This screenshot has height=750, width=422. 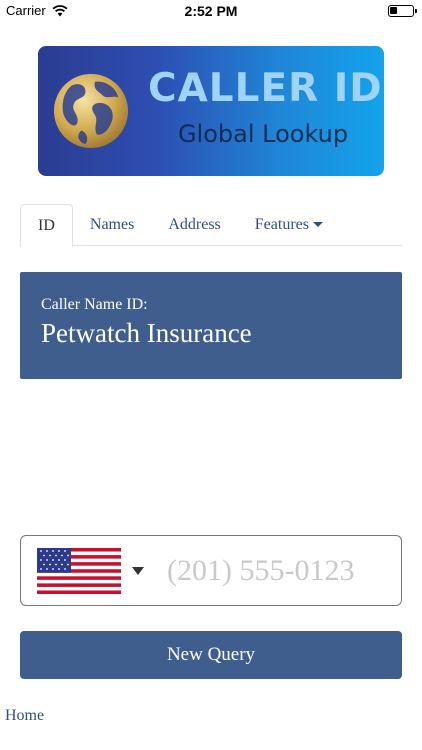 I want to click on lookup-tabs: ID Names Address Features, so click(x=211, y=225).